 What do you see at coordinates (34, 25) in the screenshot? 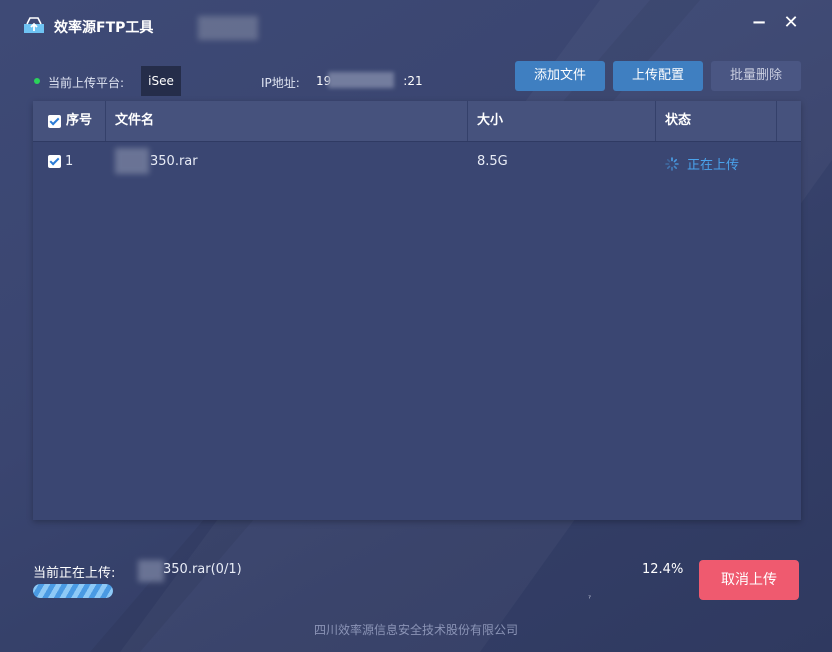
I see `cloud-upload-icon` at bounding box center [34, 25].